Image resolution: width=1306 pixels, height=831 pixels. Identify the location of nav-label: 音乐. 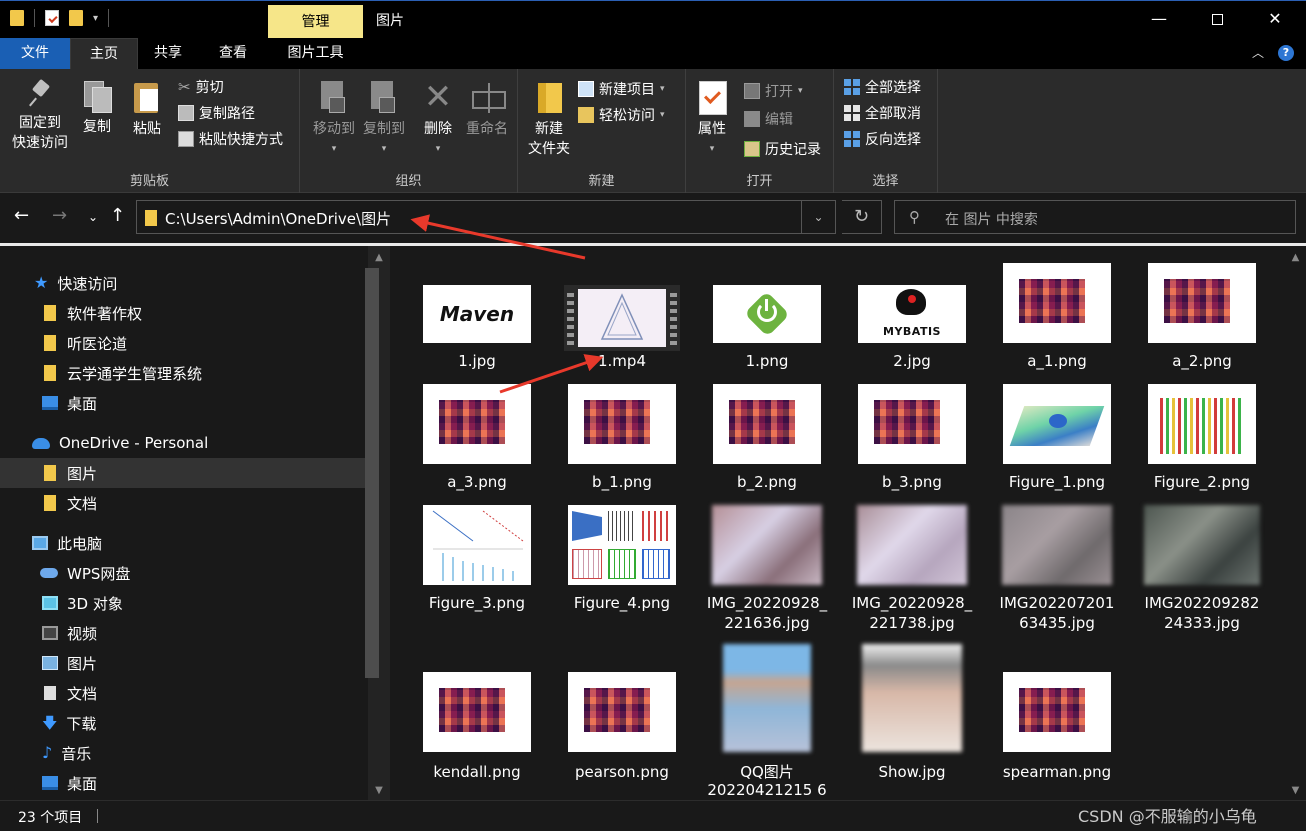
(76, 753).